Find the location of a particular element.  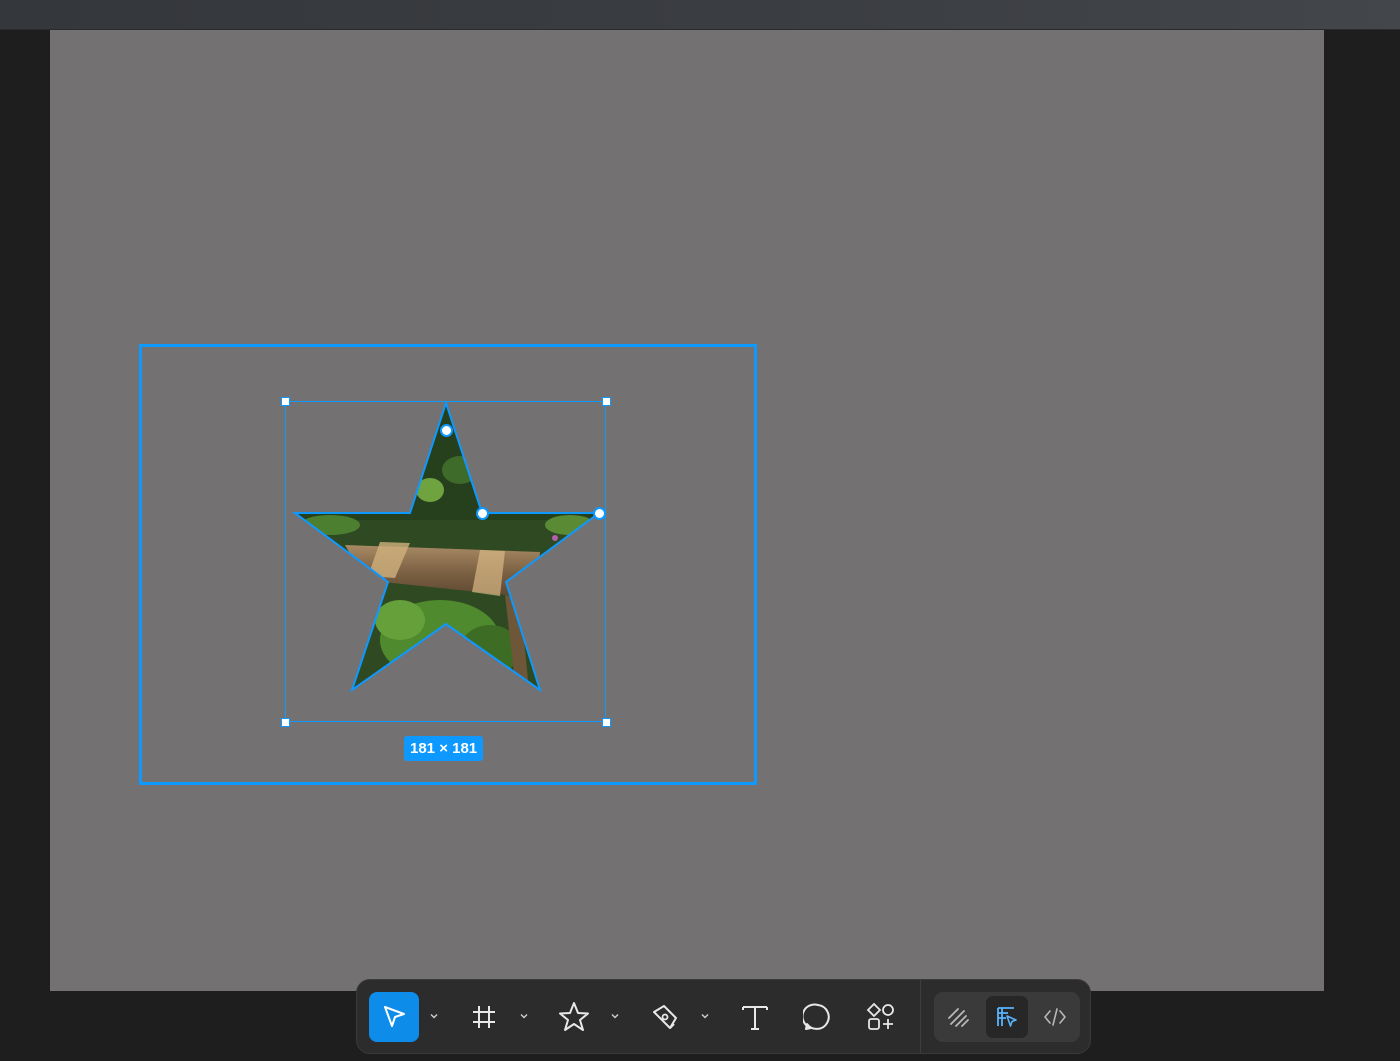

shapes-plus-icon is located at coordinates (880, 1016).